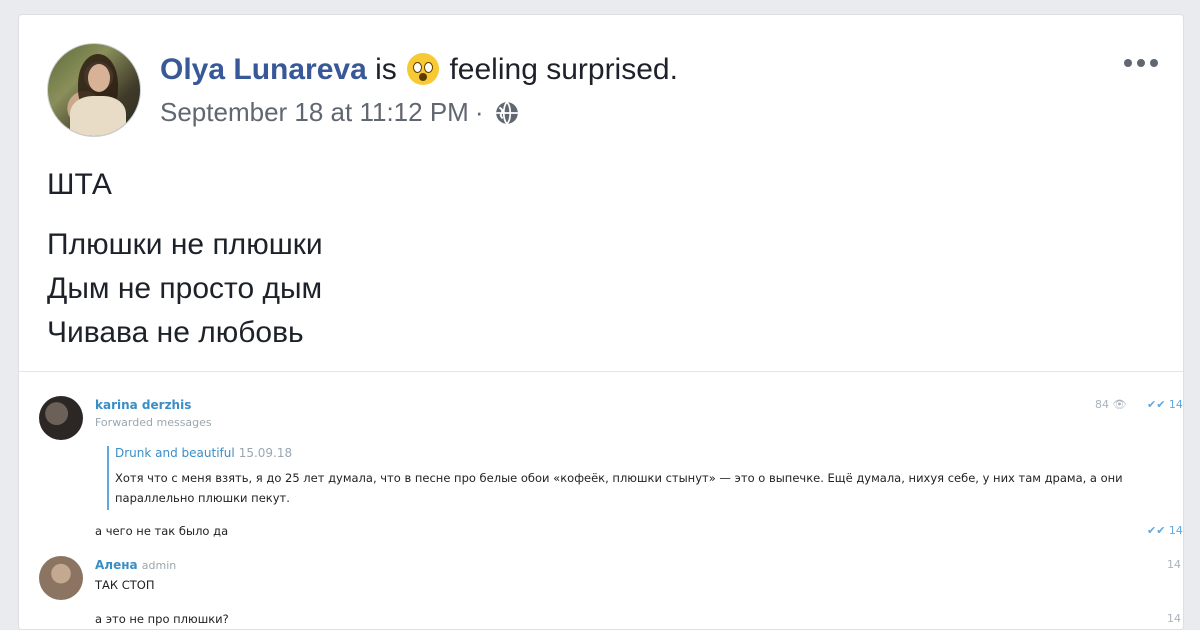 The width and height of the screenshot is (1200, 630). I want to click on author-avatar, so click(94, 90).